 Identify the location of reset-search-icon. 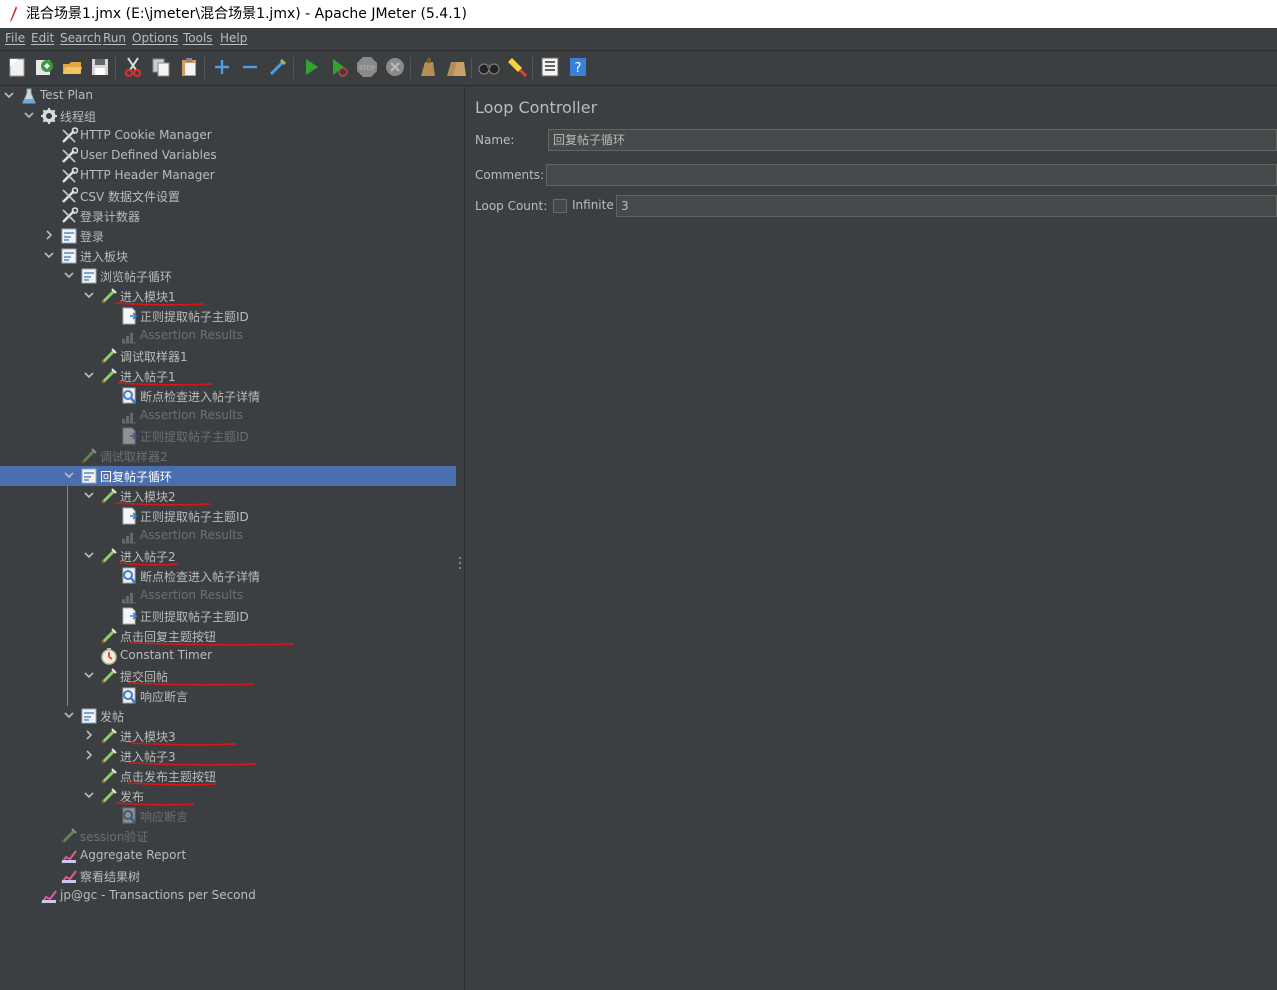
(517, 67).